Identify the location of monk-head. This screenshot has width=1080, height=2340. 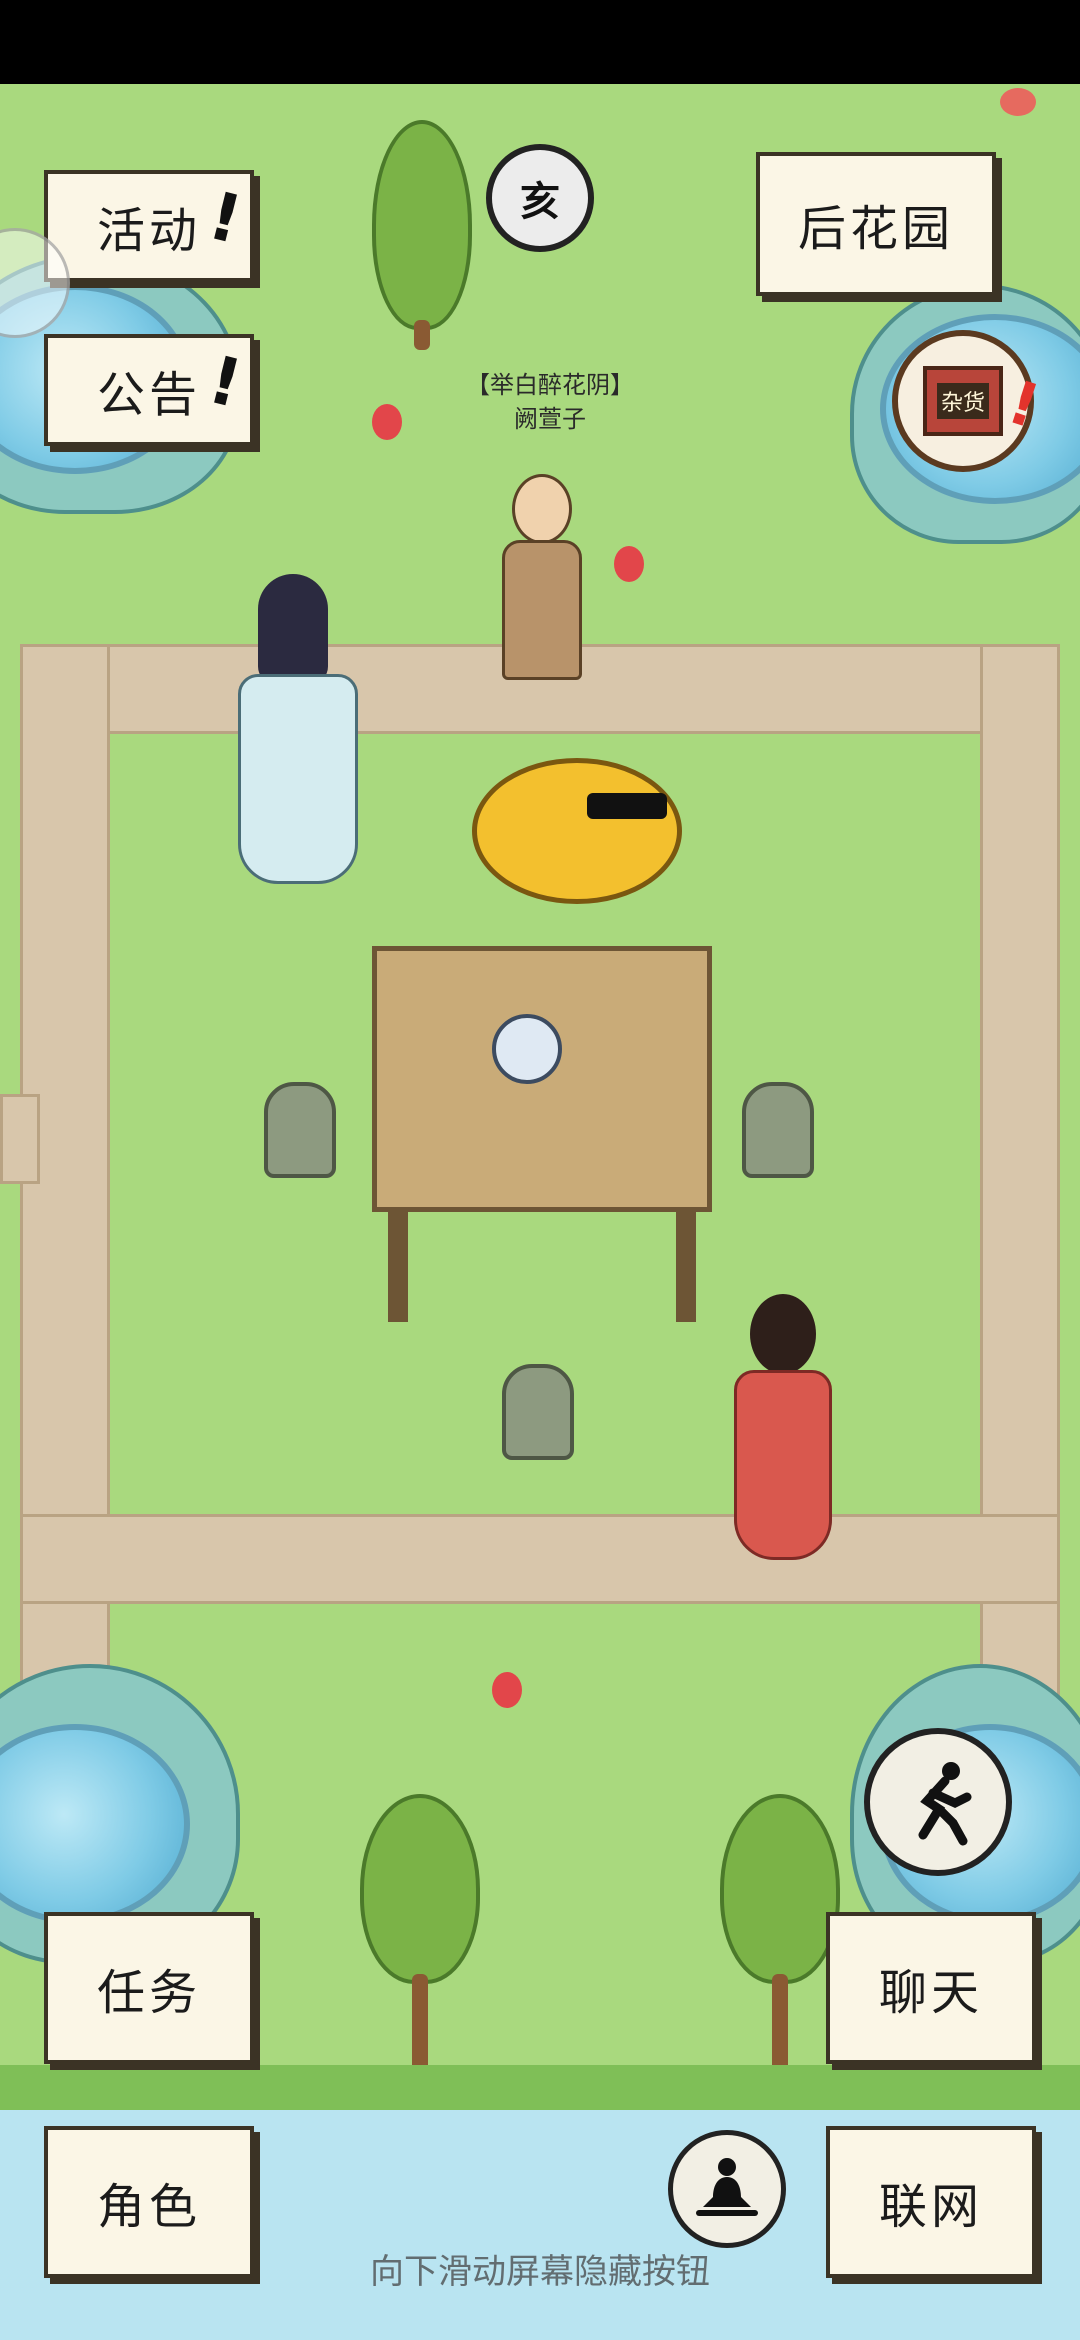
(542, 509).